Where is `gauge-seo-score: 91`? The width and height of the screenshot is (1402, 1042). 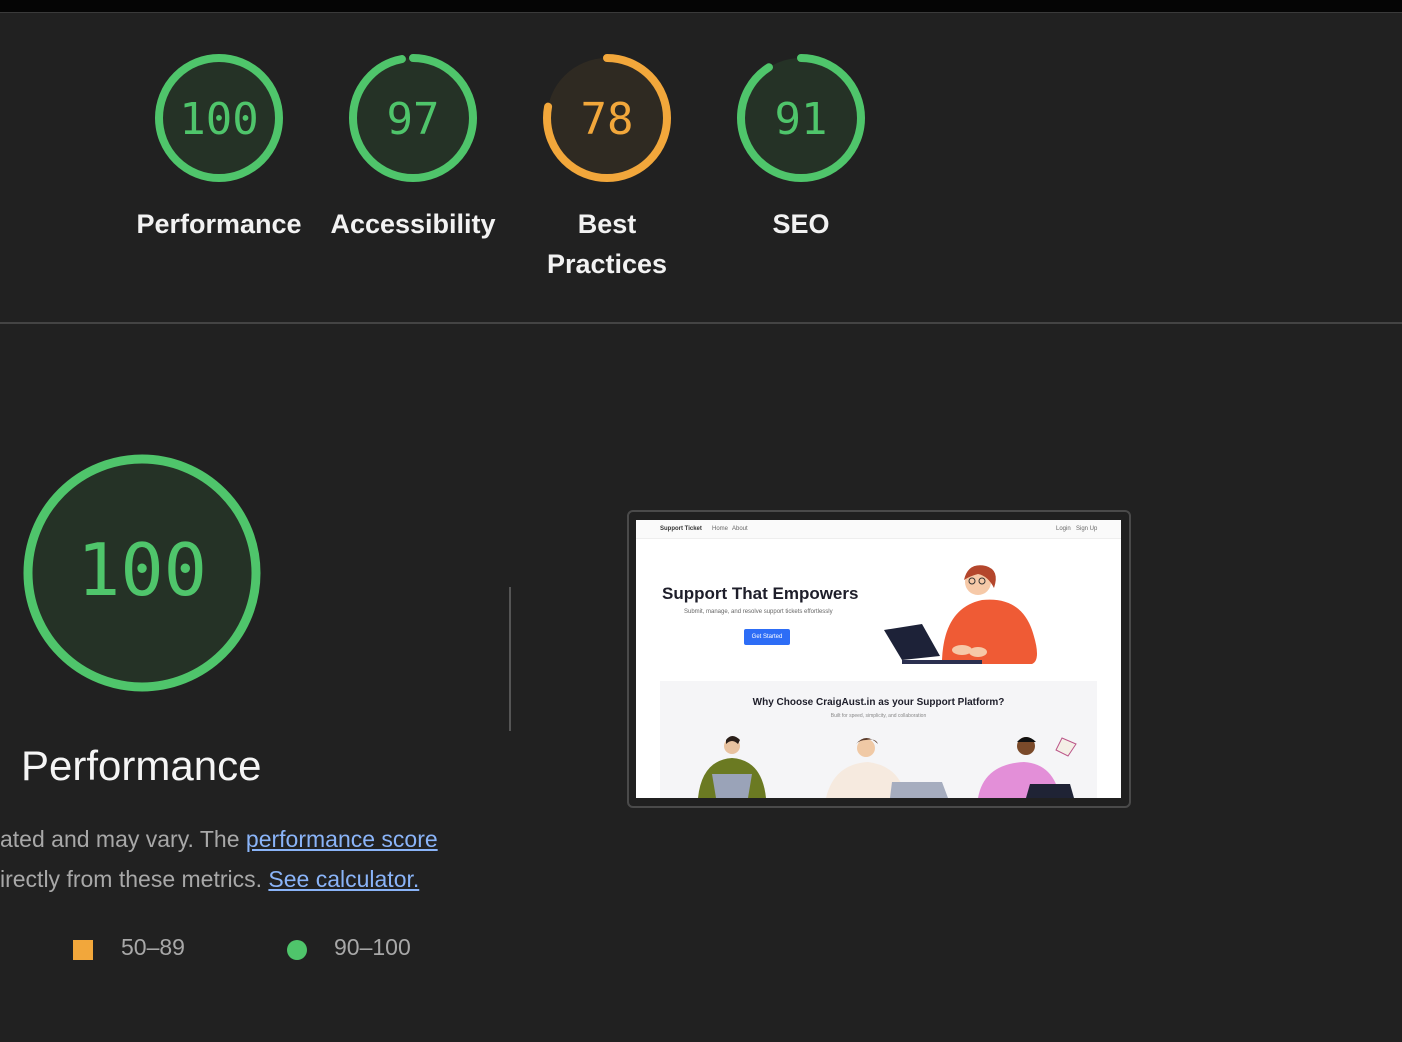
gauge-seo-score: 91 is located at coordinates (801, 119).